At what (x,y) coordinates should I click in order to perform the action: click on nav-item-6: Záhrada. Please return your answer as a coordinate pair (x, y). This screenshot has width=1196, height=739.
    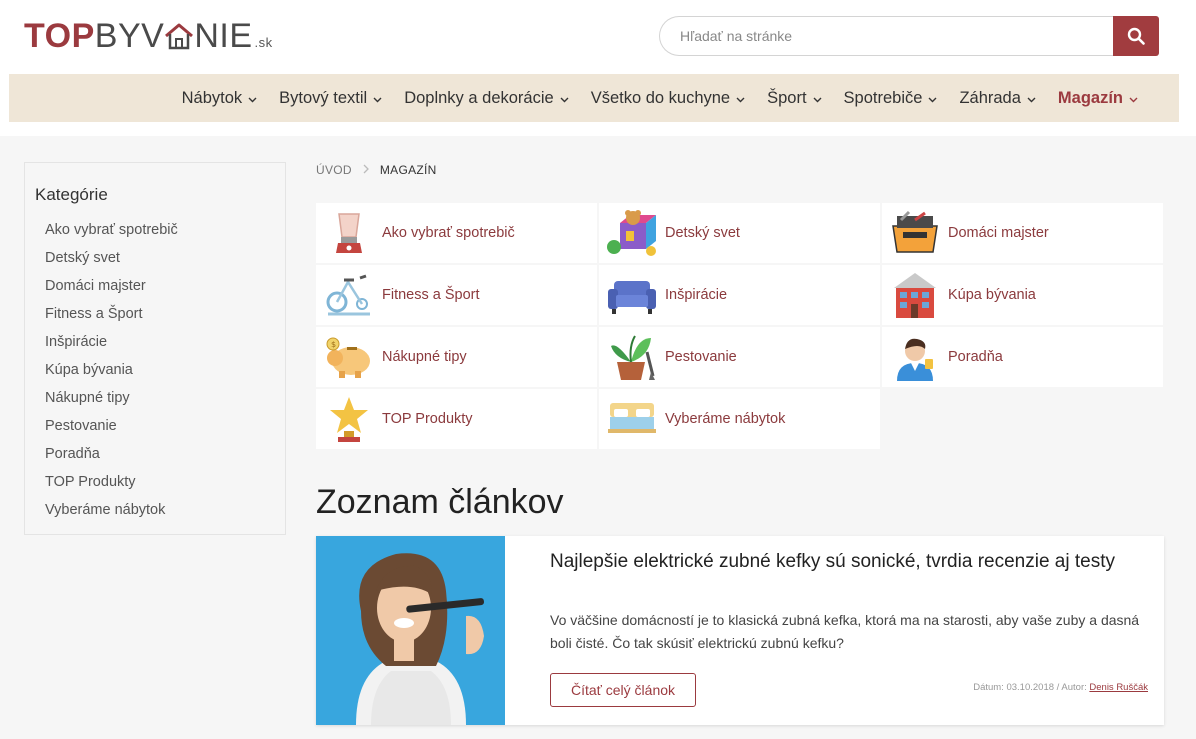
    Looking at the image, I should click on (997, 98).